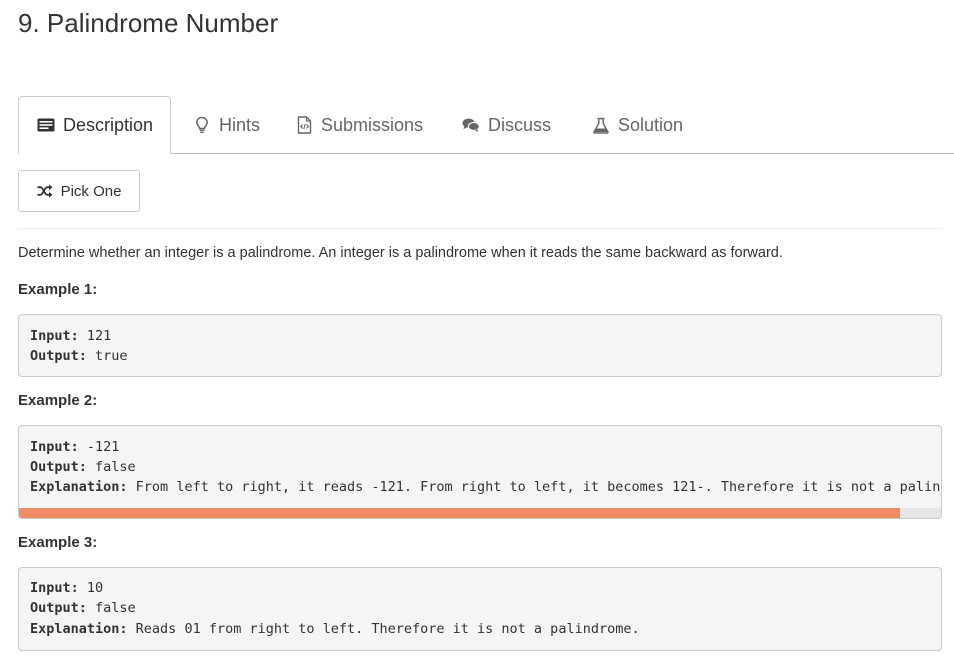 Image resolution: width=954 pixels, height=658 pixels. Describe the element at coordinates (372, 124) in the screenshot. I see `tab-label: Submissions` at that location.